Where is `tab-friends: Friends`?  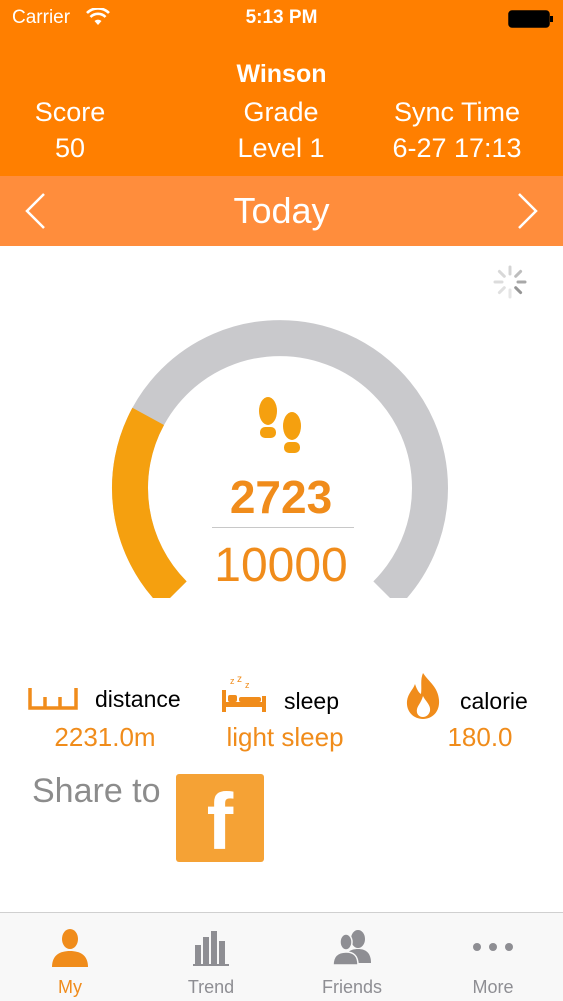
tab-friends: Friends is located at coordinates (352, 957).